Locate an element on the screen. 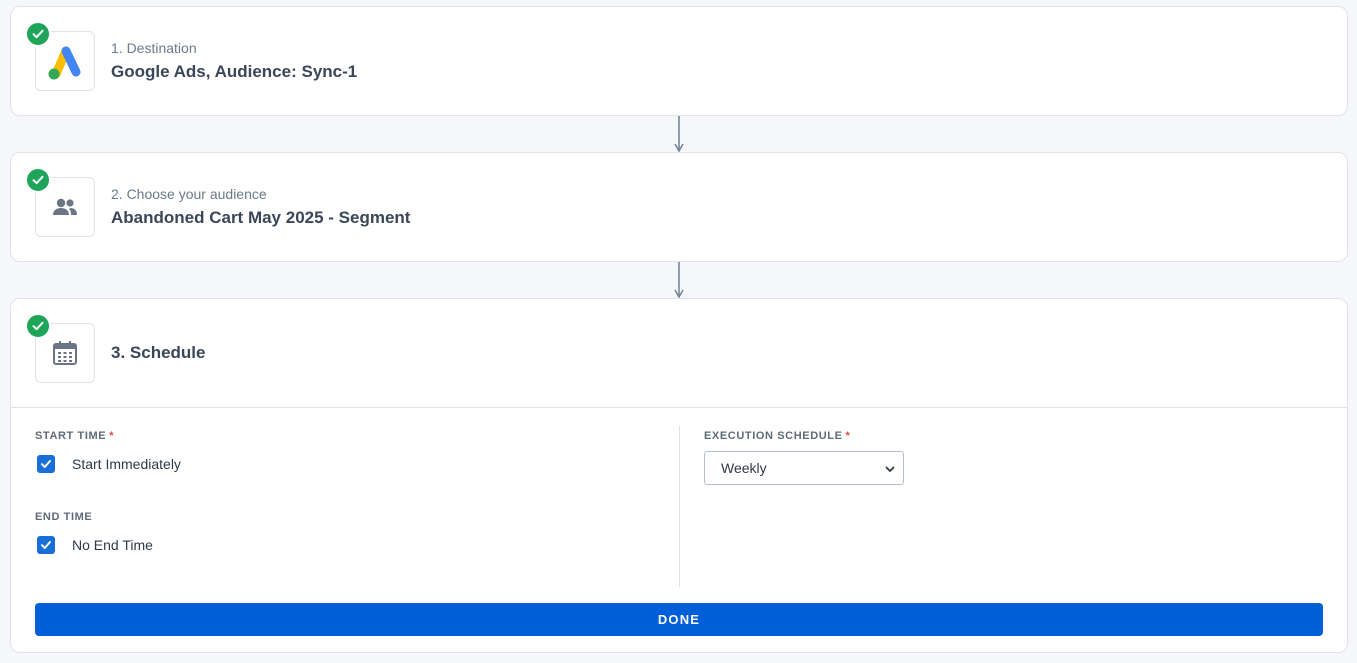  step-subtitle: 1. Destination is located at coordinates (154, 48).